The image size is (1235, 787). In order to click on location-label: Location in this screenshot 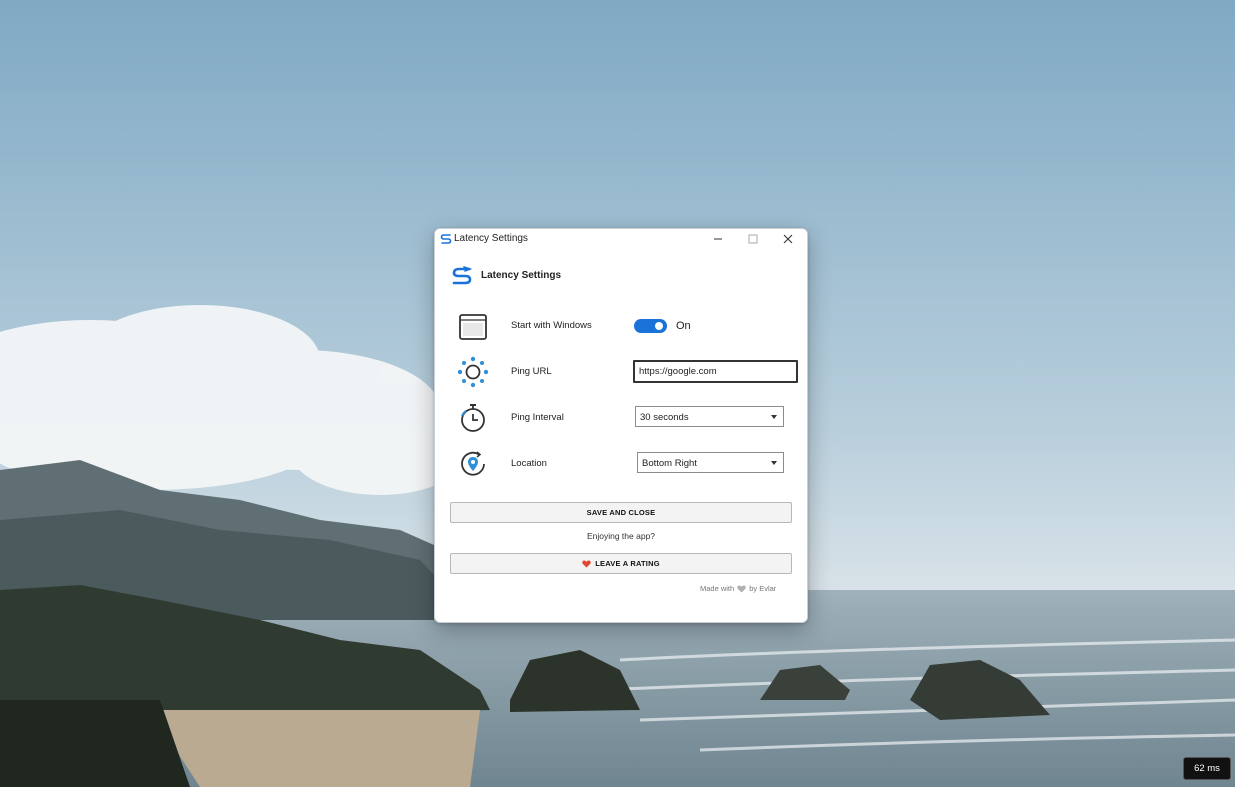, I will do `click(529, 463)`.